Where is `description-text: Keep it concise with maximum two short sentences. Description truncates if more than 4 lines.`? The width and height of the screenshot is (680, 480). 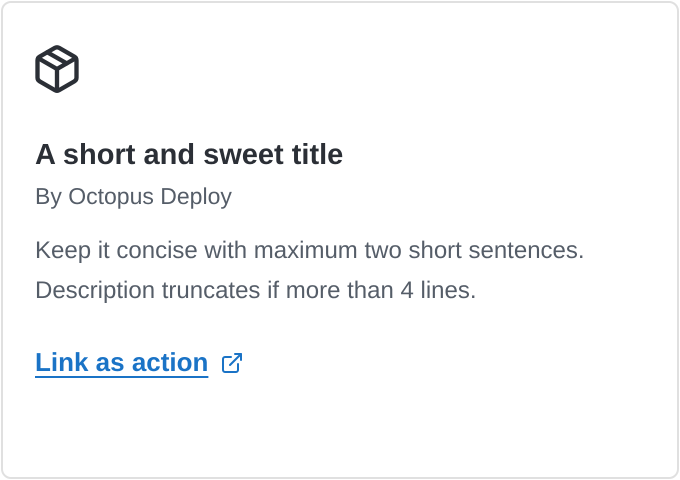 description-text: Keep it concise with maximum two short sentences. Description truncates if more than 4 lines. is located at coordinates (310, 271).